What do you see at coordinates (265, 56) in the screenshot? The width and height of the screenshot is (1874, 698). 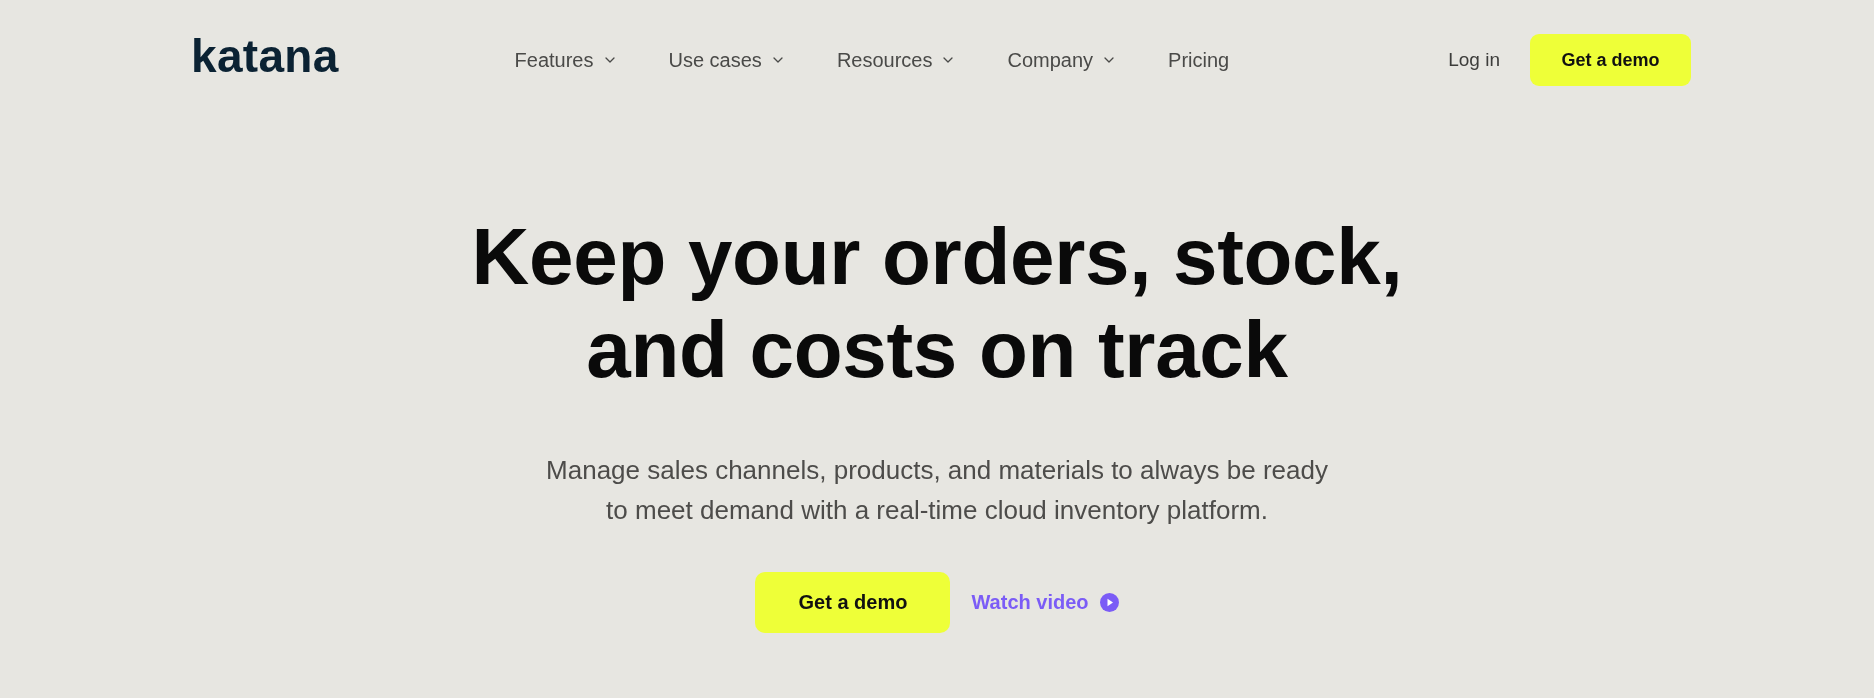 I see `logo-wordmark: katana` at bounding box center [265, 56].